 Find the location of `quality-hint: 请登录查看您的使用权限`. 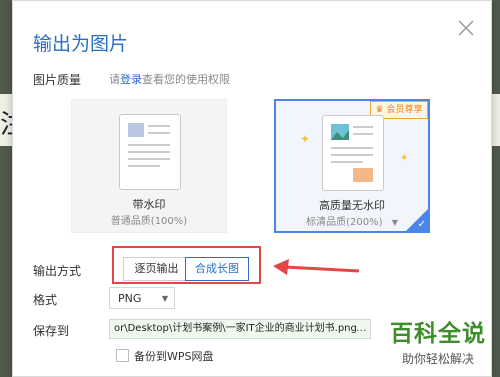

quality-hint: 请登录查看您的使用权限 is located at coordinates (169, 79).